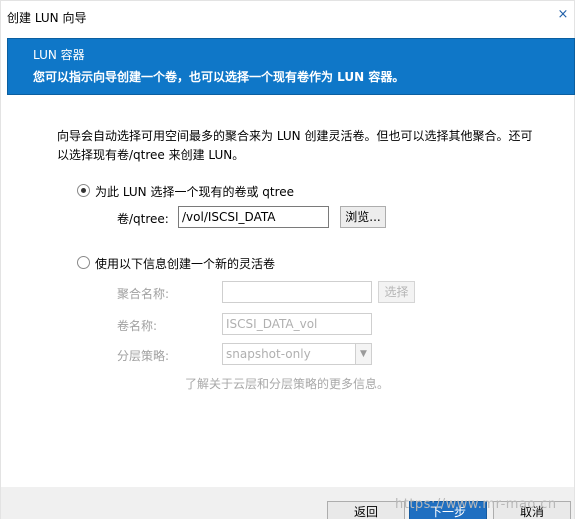 The height and width of the screenshot is (519, 575). Describe the element at coordinates (366, 510) in the screenshot. I see `back-button: 返回` at that location.